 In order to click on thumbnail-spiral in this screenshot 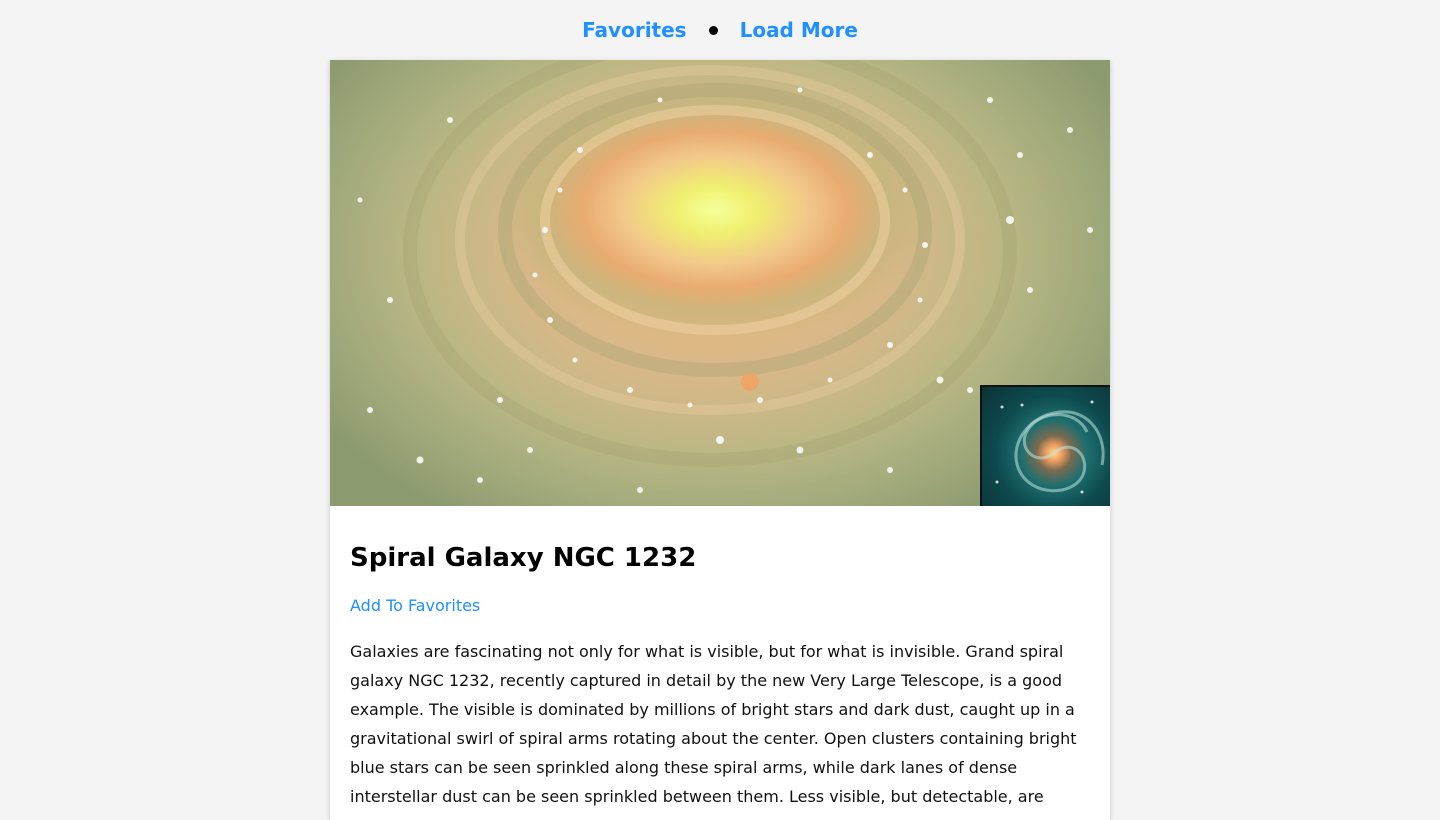, I will do `click(1050, 447)`.